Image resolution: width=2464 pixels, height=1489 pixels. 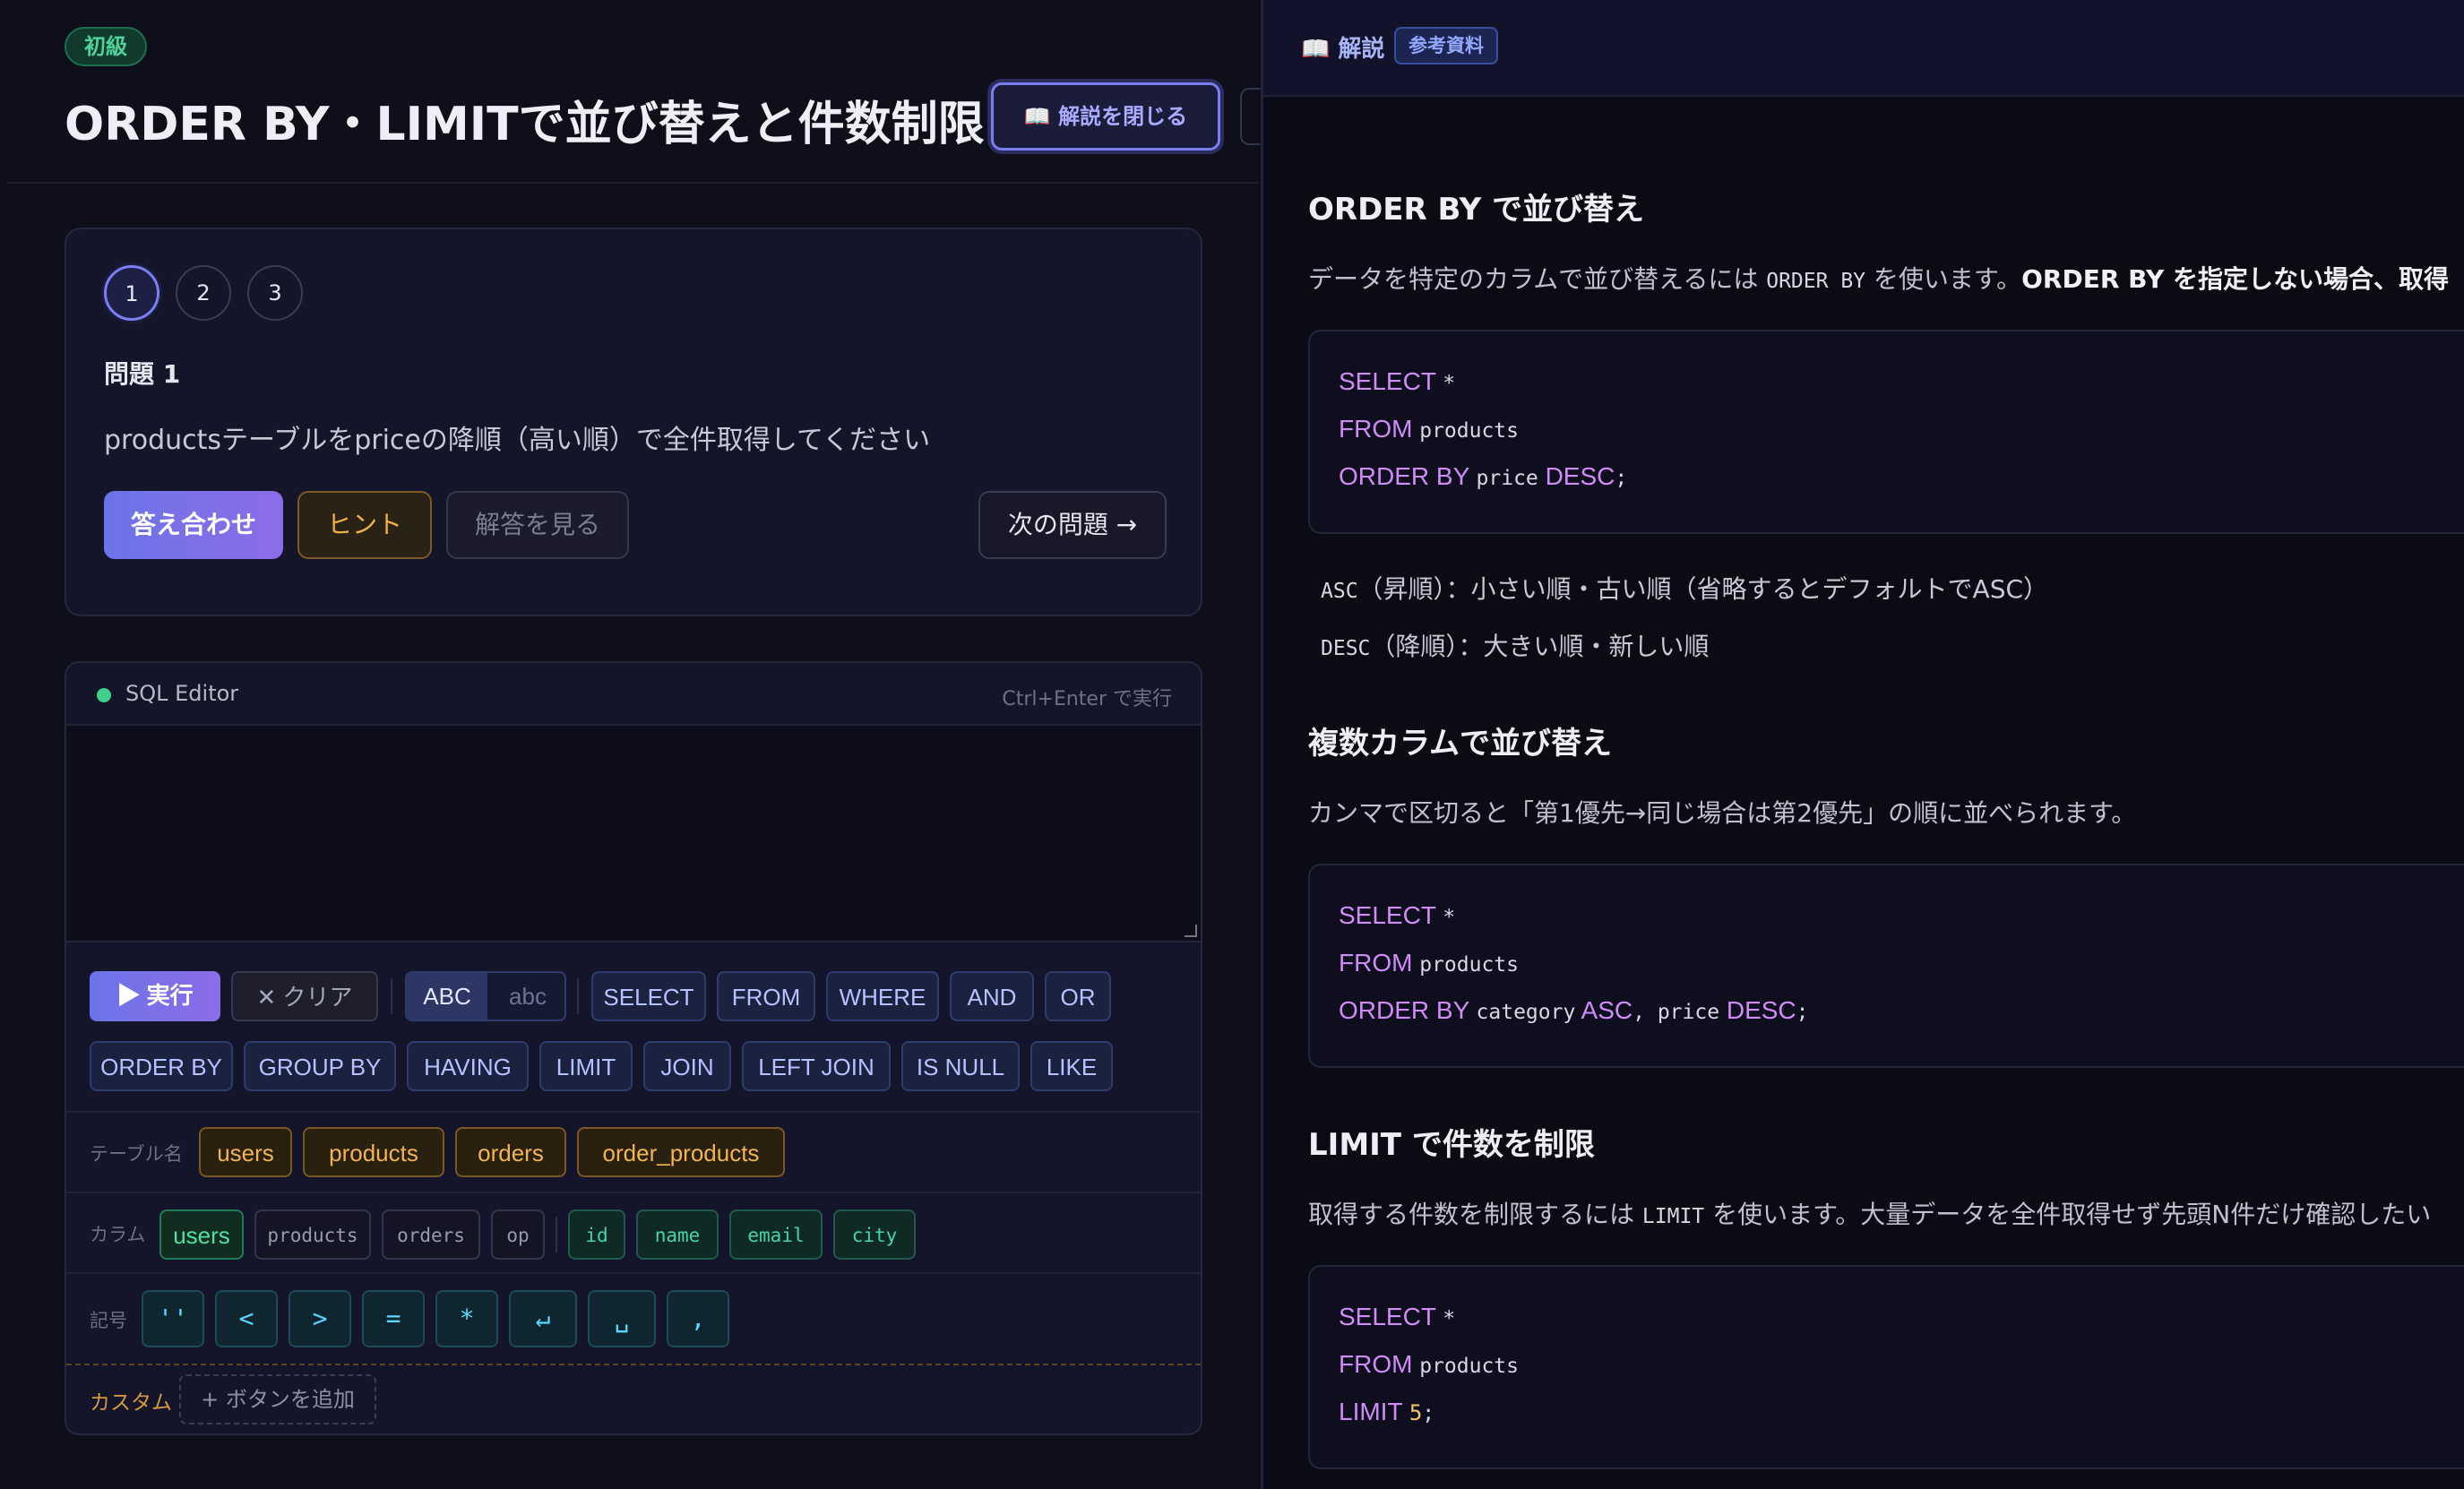 I want to click on code-token: category, so click(x=1526, y=1012).